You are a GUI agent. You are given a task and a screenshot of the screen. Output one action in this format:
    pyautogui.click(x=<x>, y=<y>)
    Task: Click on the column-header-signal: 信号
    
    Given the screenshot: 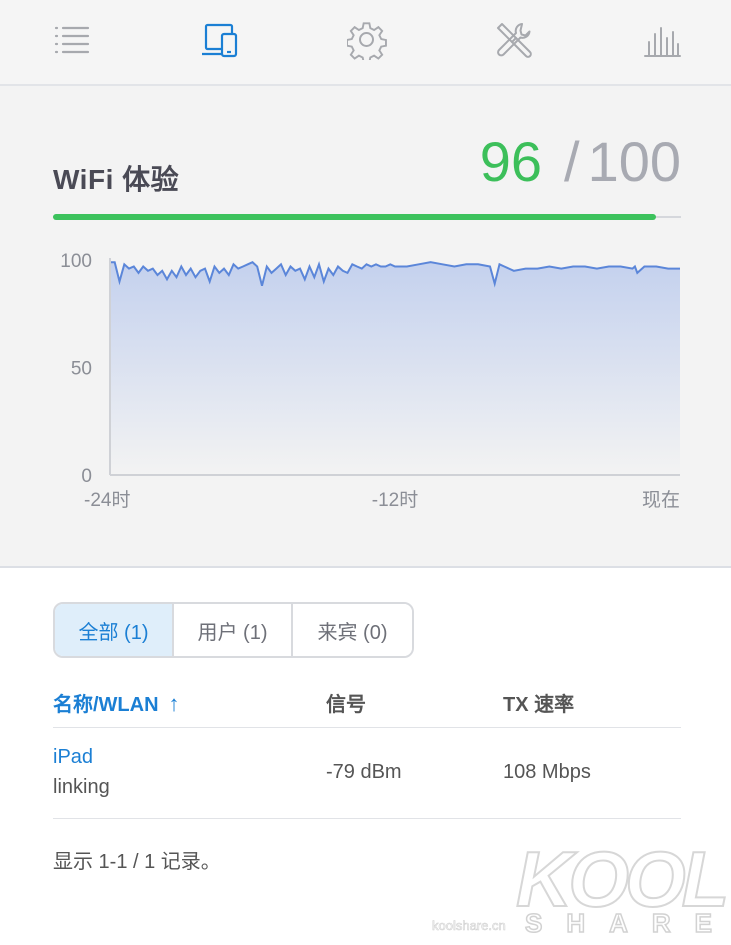 What is the action you would take?
    pyautogui.click(x=346, y=702)
    